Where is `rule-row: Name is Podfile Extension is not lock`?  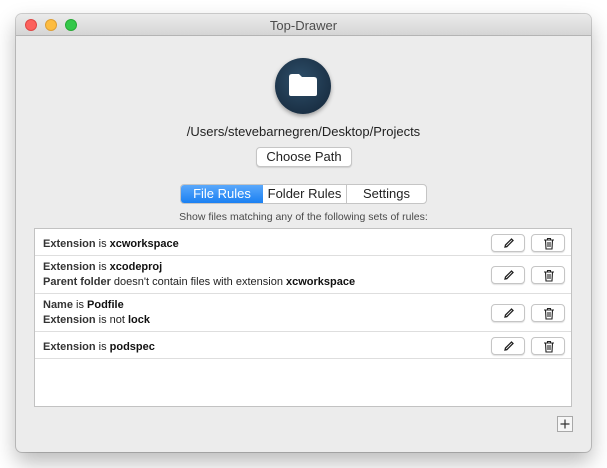 rule-row: Name is Podfile Extension is not lock is located at coordinates (303, 313).